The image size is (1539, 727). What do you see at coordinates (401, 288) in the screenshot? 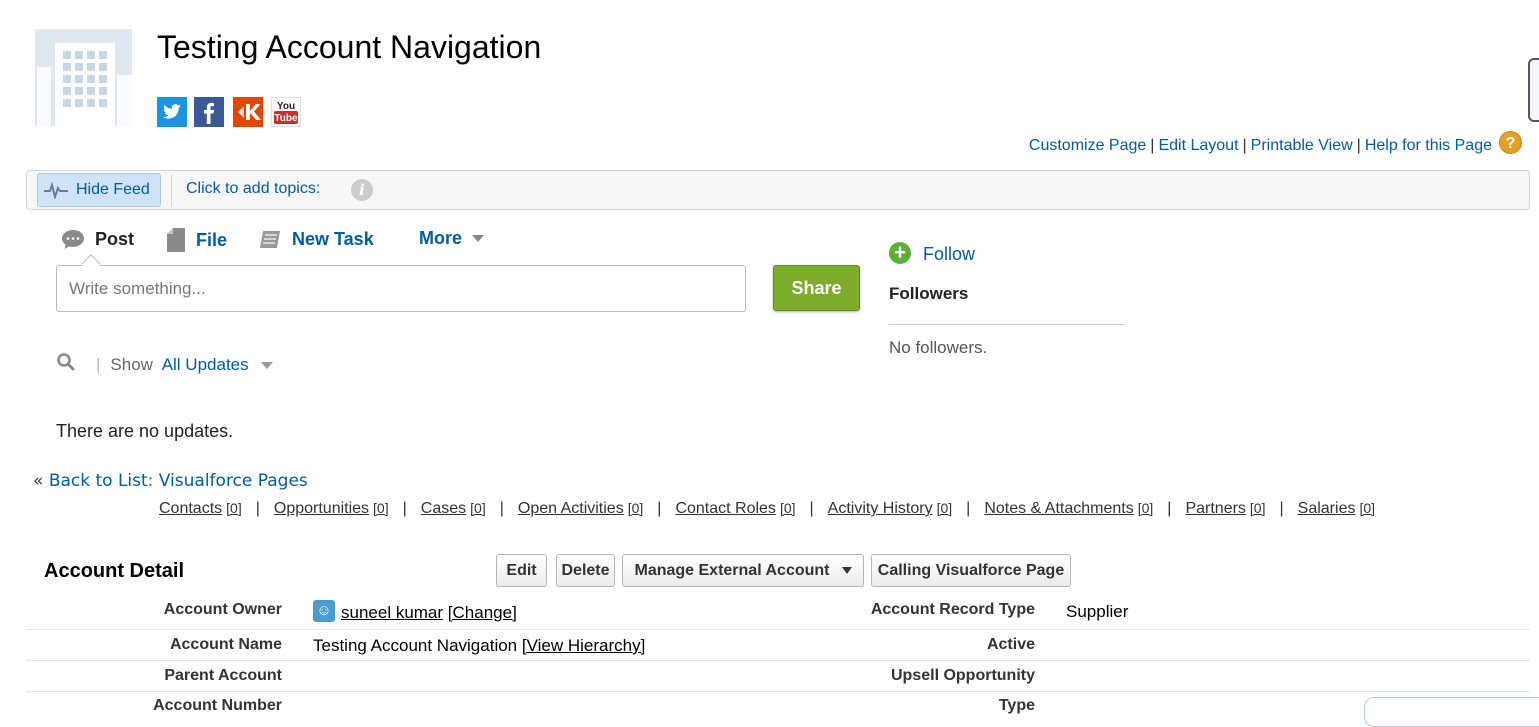
I see `post-input` at bounding box center [401, 288].